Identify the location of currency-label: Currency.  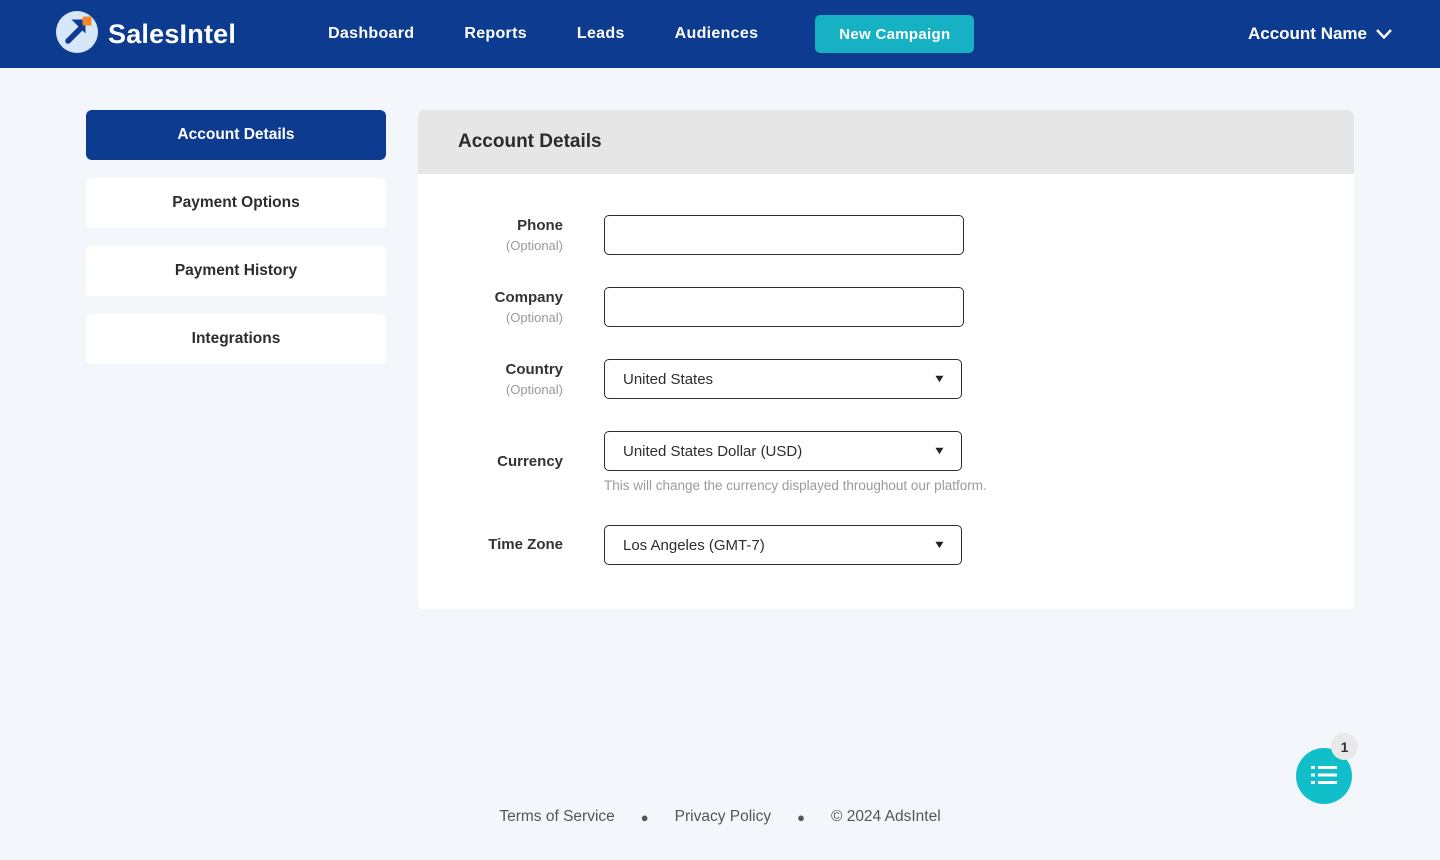
(530, 461).